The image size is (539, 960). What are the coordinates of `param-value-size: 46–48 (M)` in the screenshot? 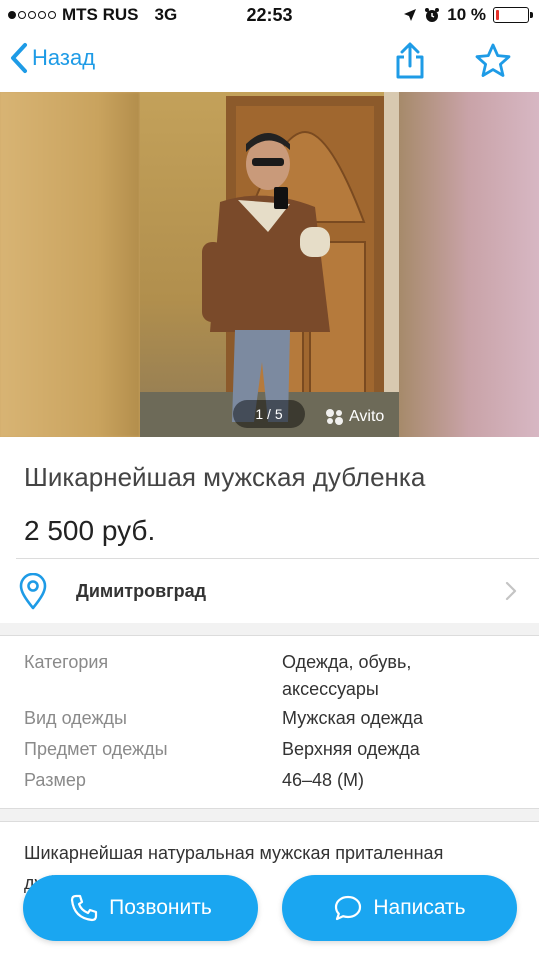 It's located at (323, 780).